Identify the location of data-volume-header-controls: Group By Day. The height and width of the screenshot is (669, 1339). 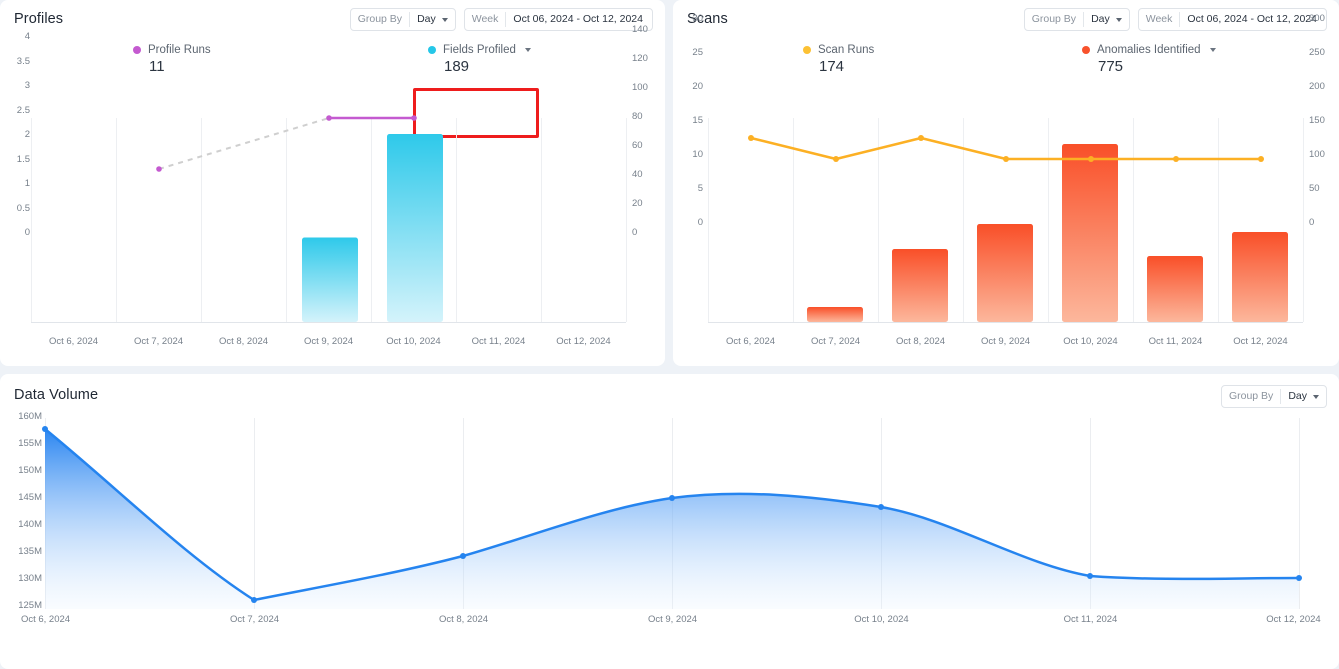
(1273, 396).